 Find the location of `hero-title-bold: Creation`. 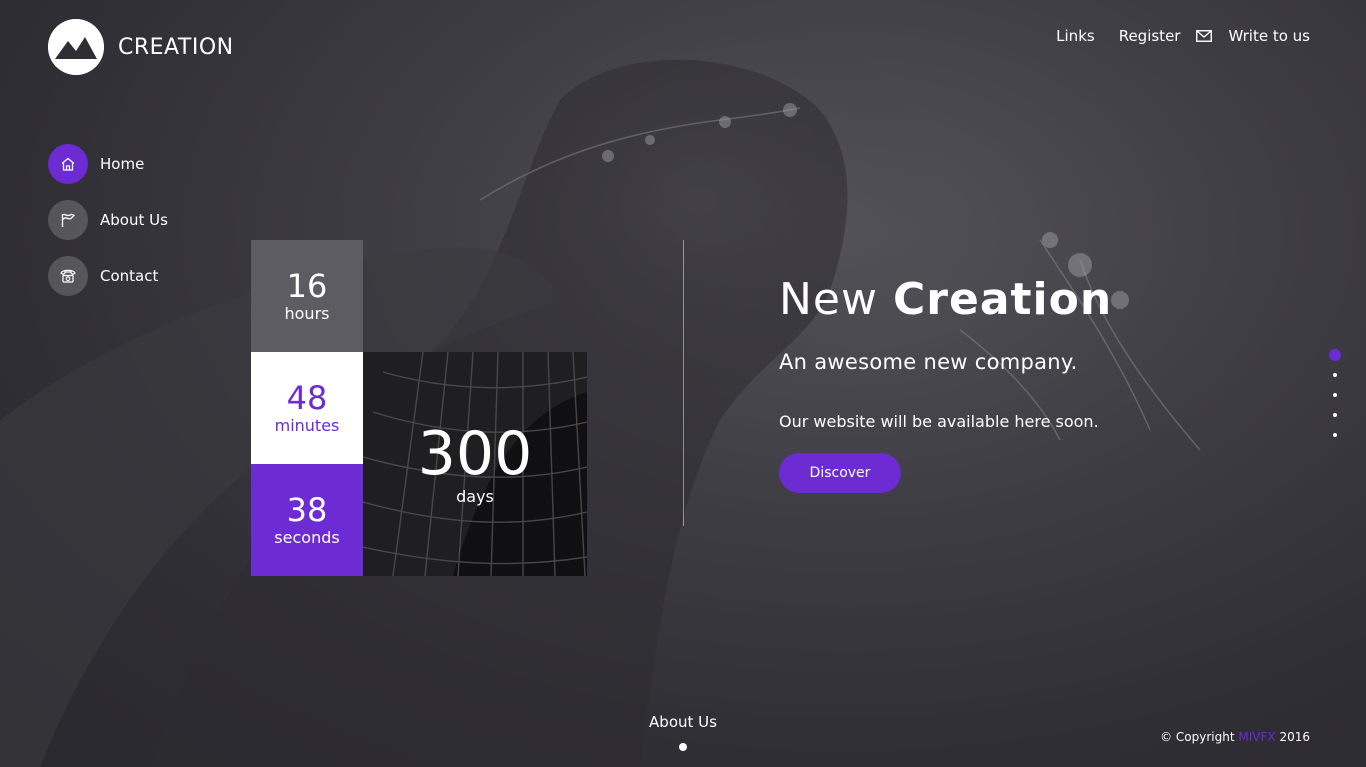

hero-title-bold: Creation is located at coordinates (1002, 299).